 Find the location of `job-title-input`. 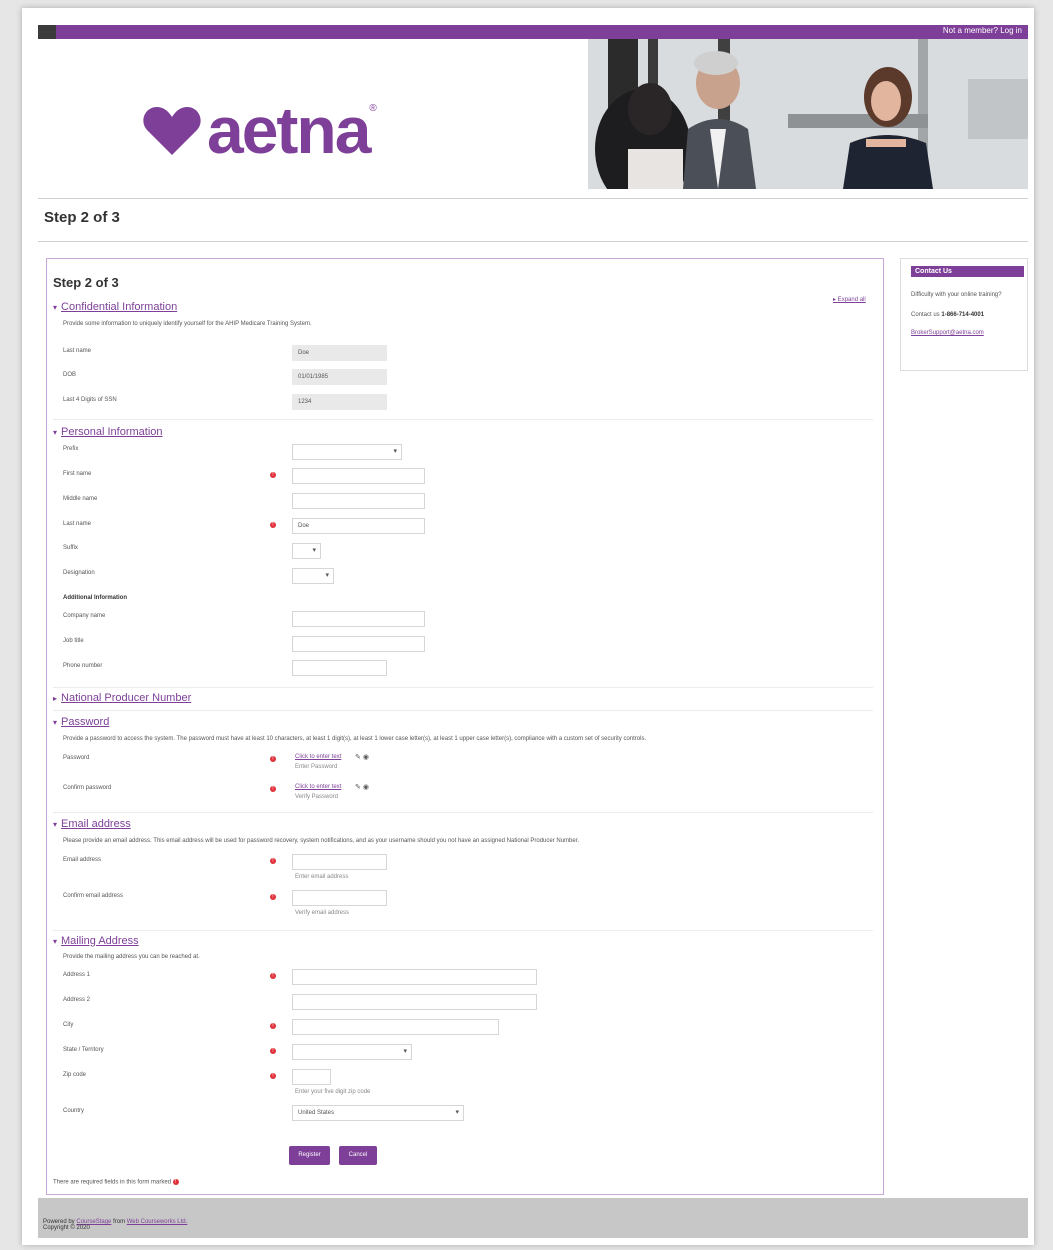

job-title-input is located at coordinates (358, 644).